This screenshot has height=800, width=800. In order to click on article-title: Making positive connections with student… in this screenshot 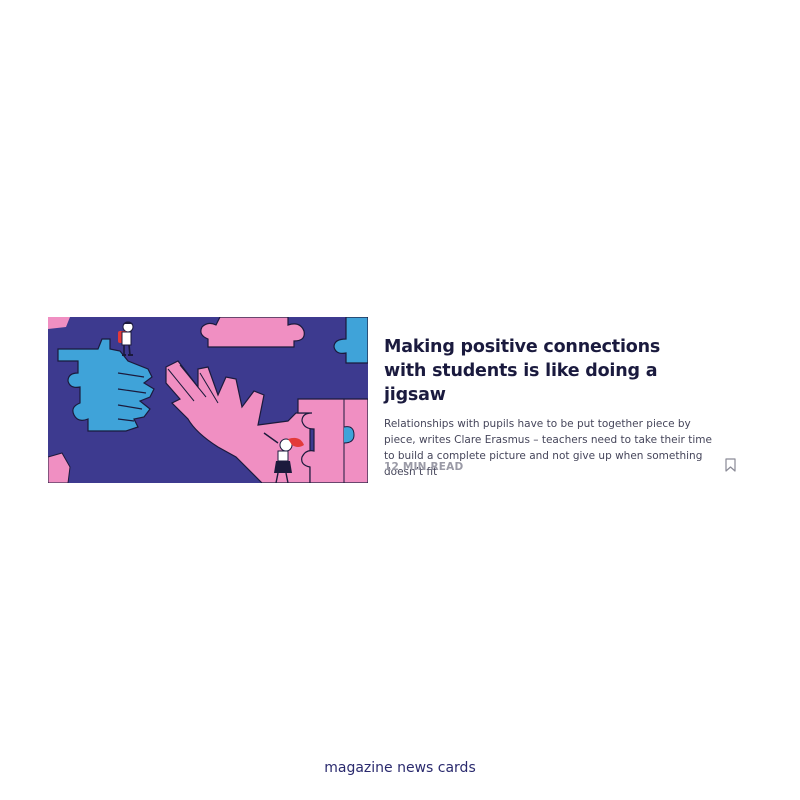, I will do `click(544, 371)`.